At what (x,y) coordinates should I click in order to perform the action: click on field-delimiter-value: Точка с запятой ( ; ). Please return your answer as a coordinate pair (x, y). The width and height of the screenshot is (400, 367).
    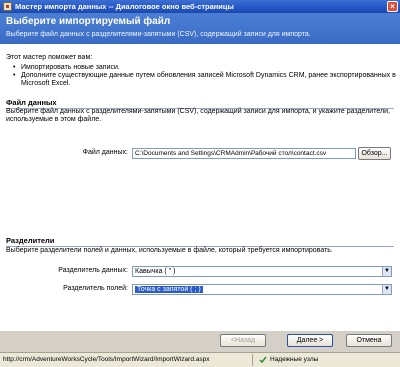
    Looking at the image, I should click on (169, 289).